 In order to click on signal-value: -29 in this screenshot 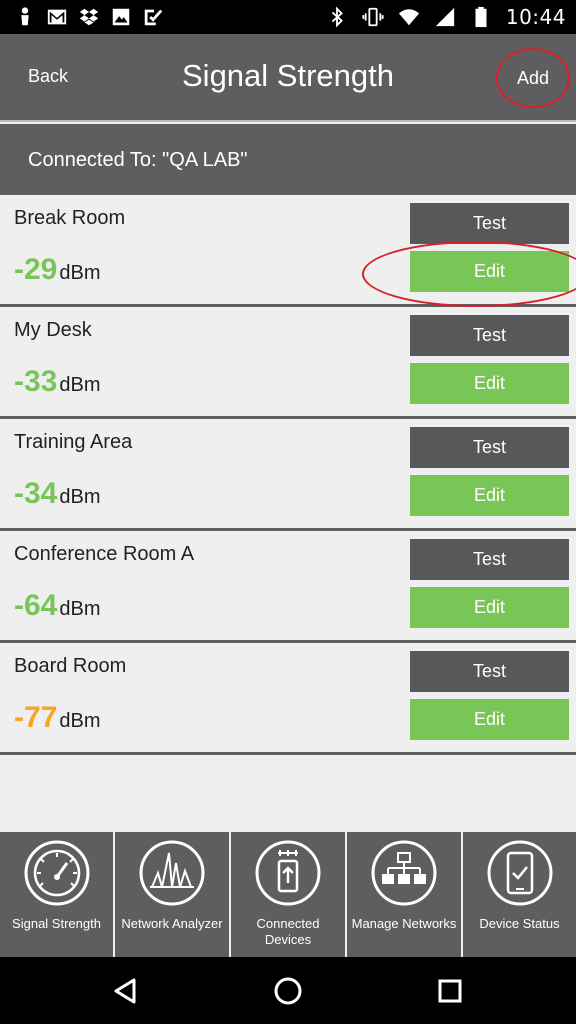, I will do `click(36, 269)`.